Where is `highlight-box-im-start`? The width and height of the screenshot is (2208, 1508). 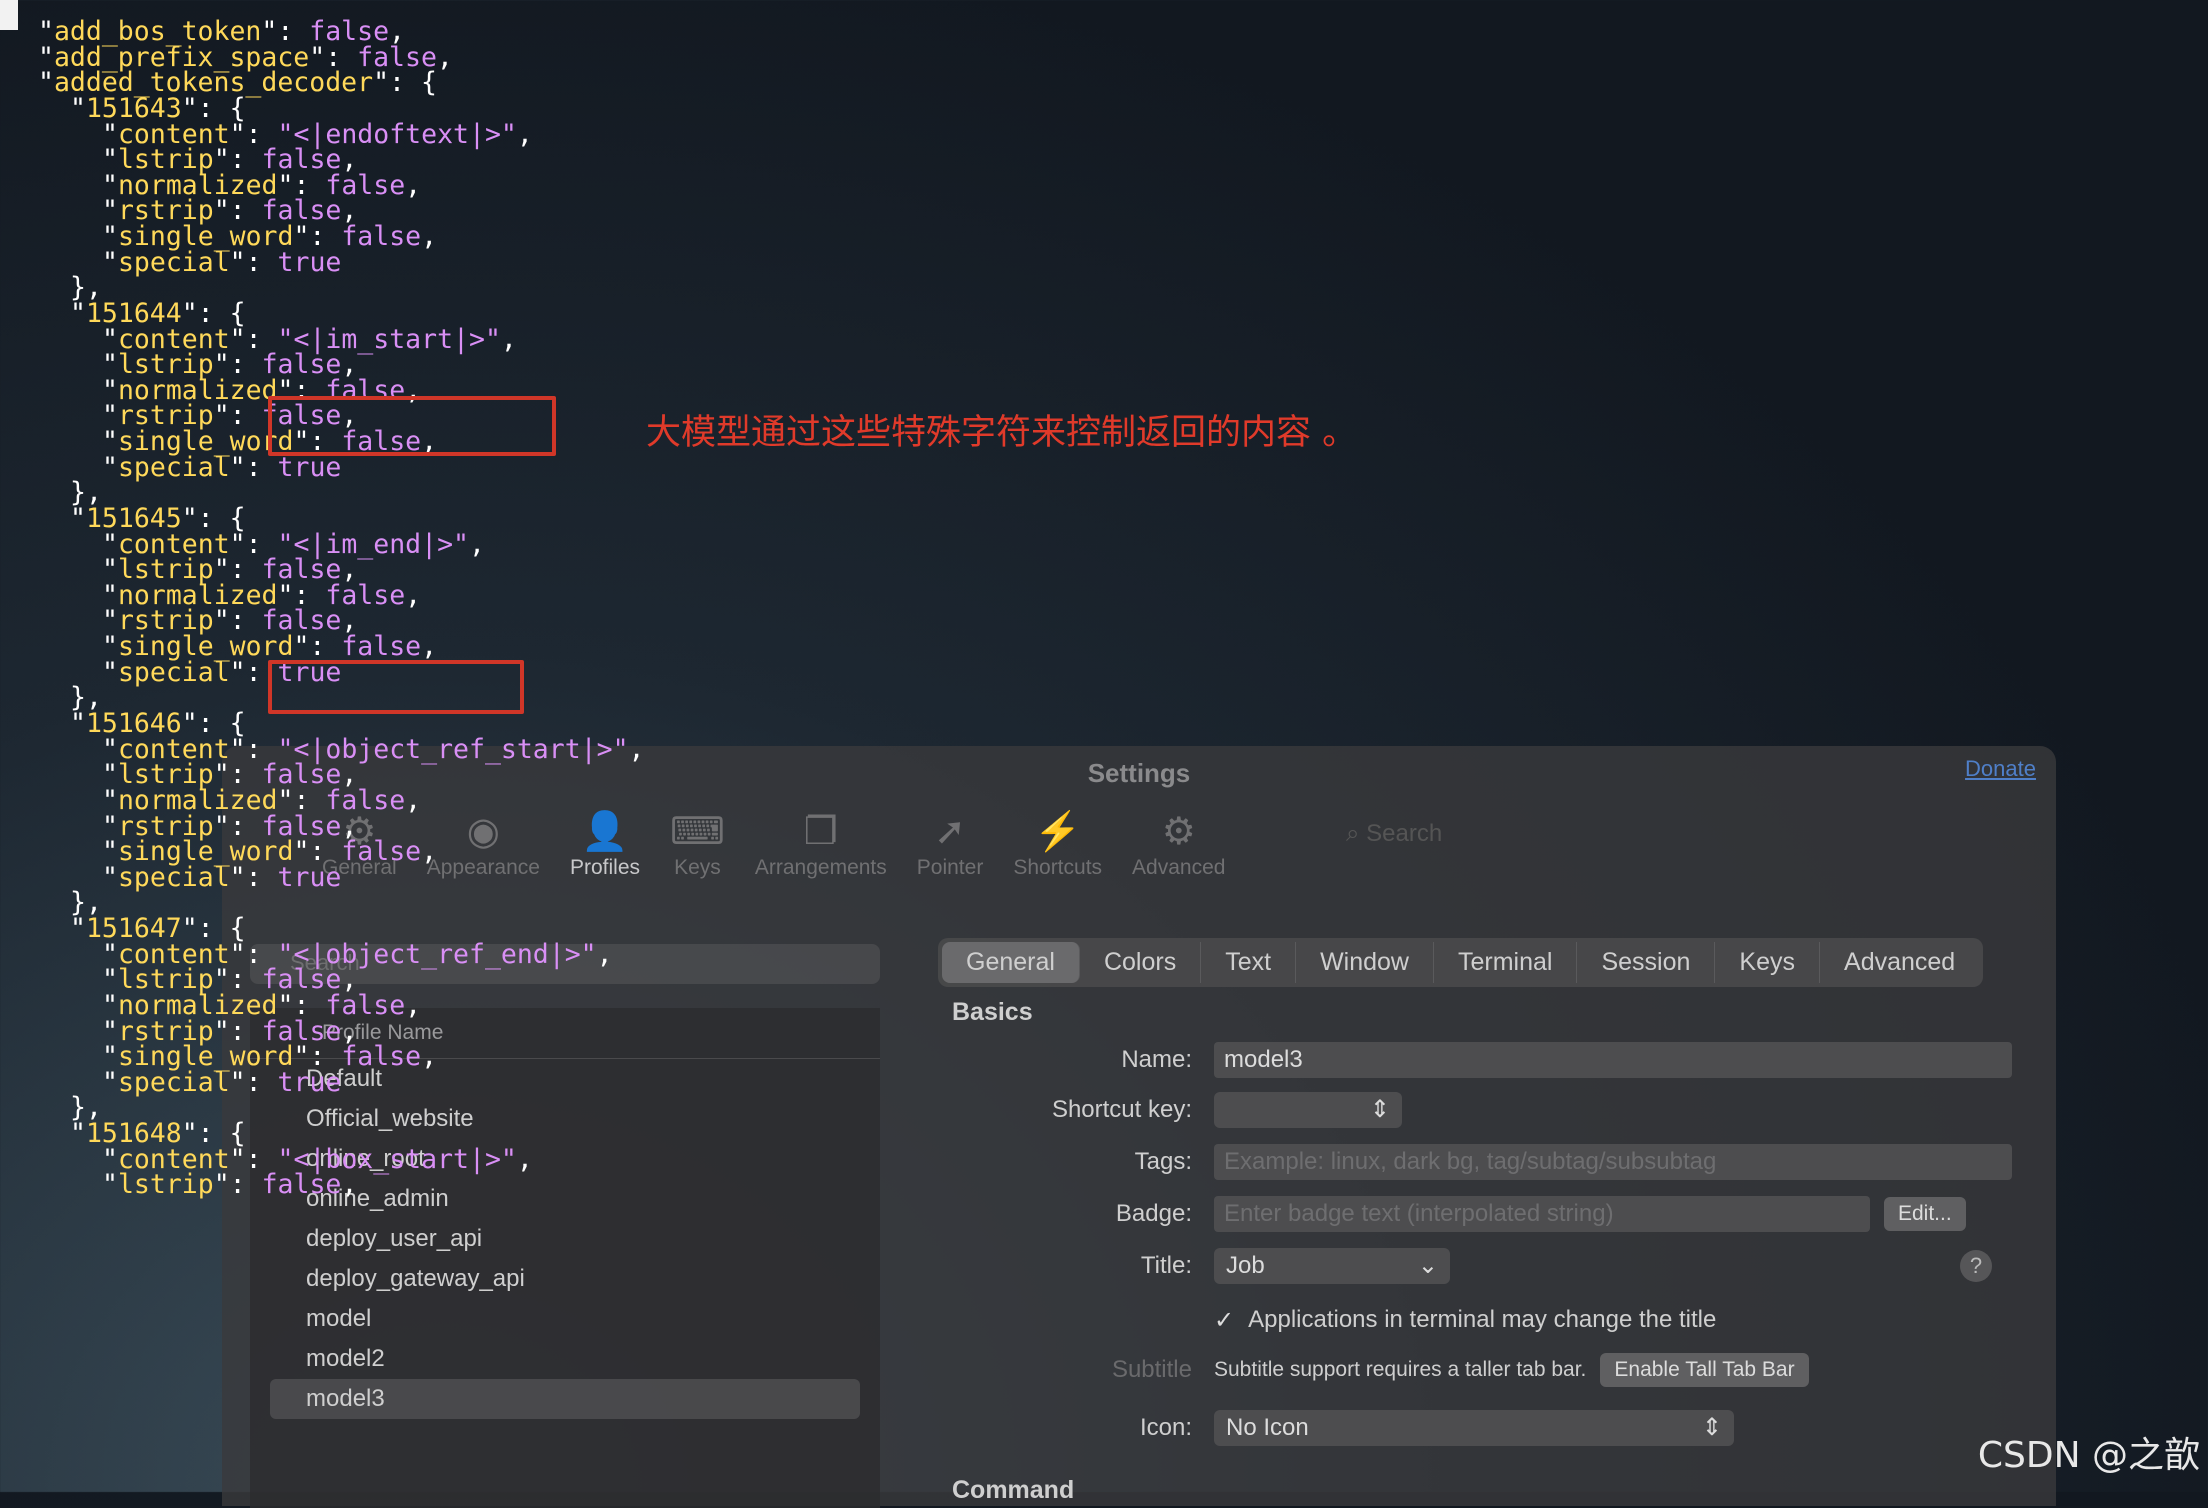
highlight-box-im-start is located at coordinates (412, 426).